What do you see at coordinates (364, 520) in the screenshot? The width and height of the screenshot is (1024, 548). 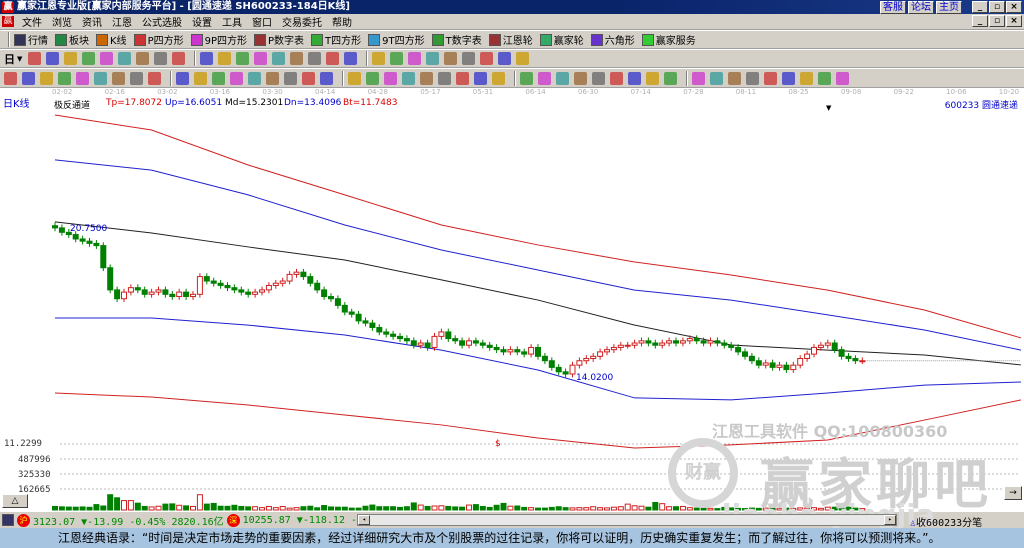 I see `scroll-left-arrow: ◂` at bounding box center [364, 520].